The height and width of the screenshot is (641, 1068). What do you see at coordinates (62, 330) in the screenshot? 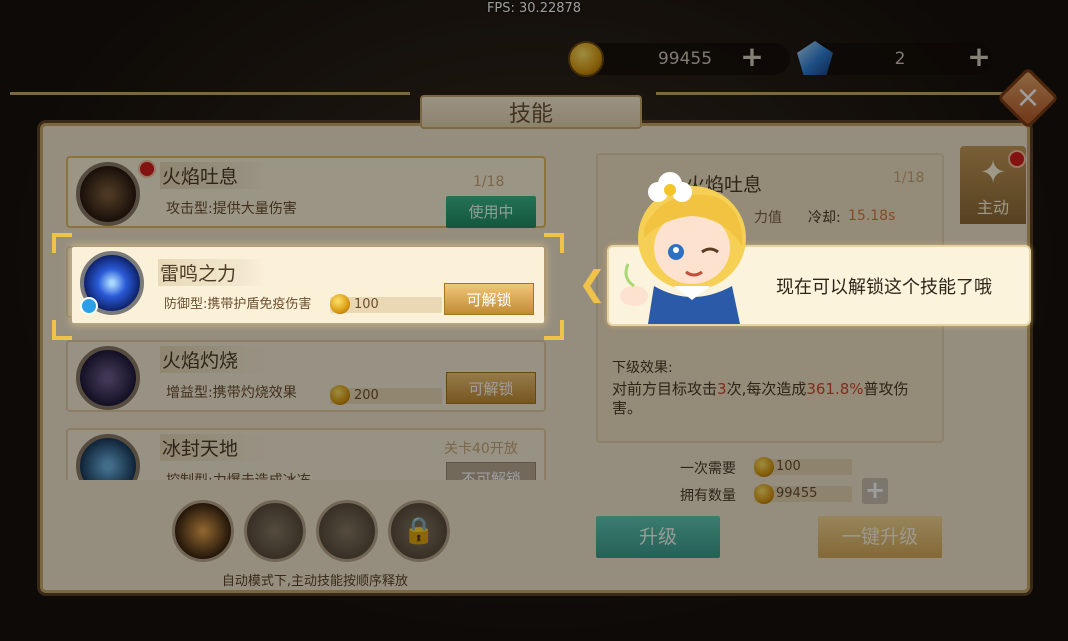
I see `focus-corner-bl` at bounding box center [62, 330].